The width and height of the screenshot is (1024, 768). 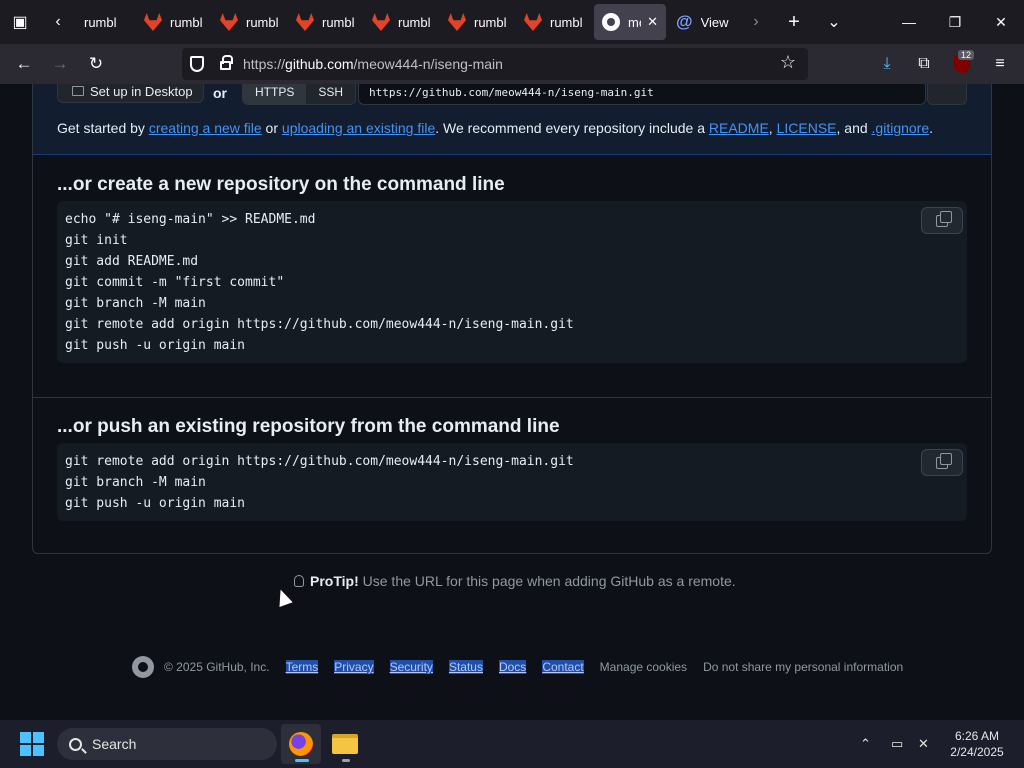 I want to click on copy-new-repo-button, so click(x=942, y=220).